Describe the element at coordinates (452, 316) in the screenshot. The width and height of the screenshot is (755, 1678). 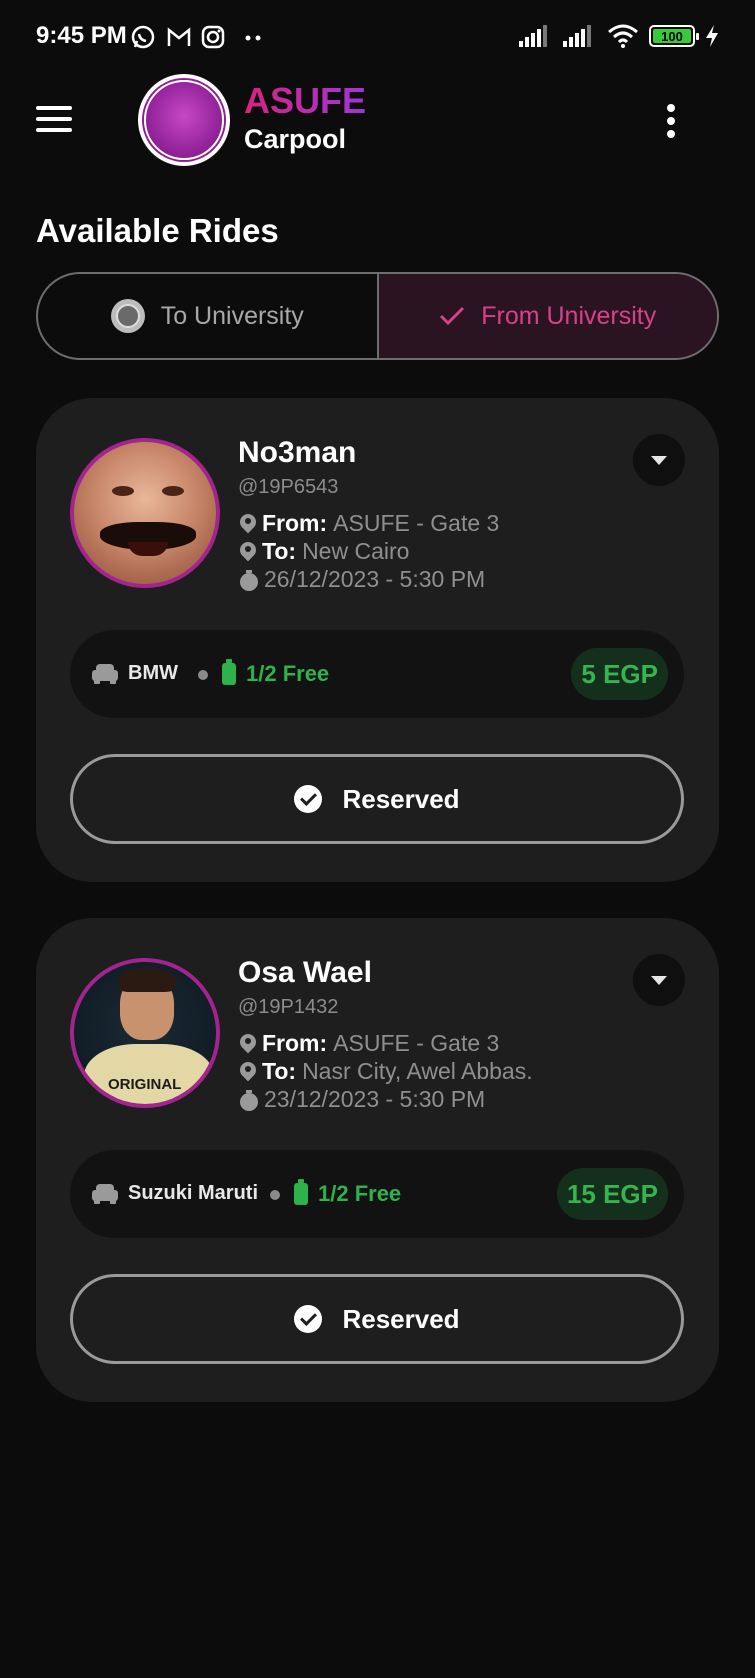
I see `checkmark-icon` at that location.